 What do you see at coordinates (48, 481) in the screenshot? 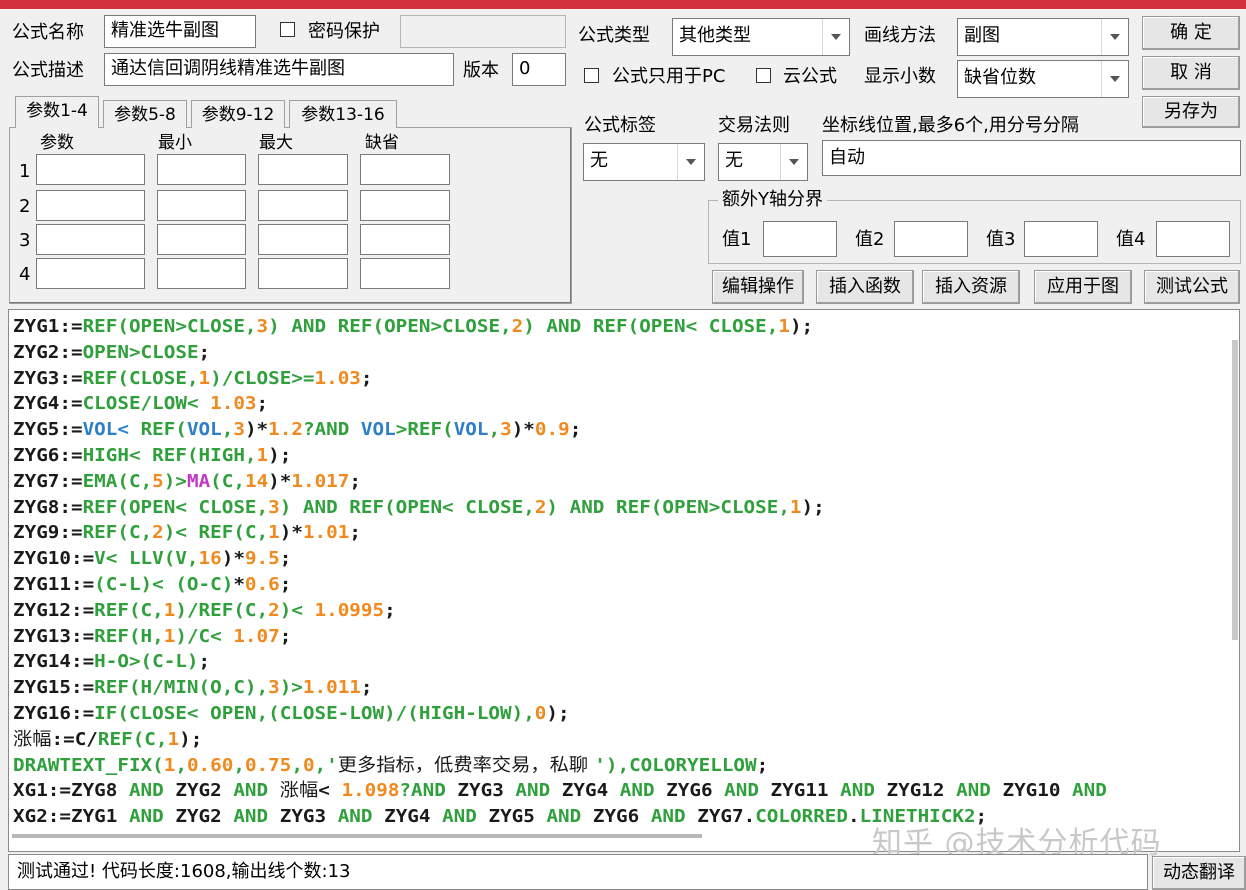
I see `code-token: ZYG7:=` at bounding box center [48, 481].